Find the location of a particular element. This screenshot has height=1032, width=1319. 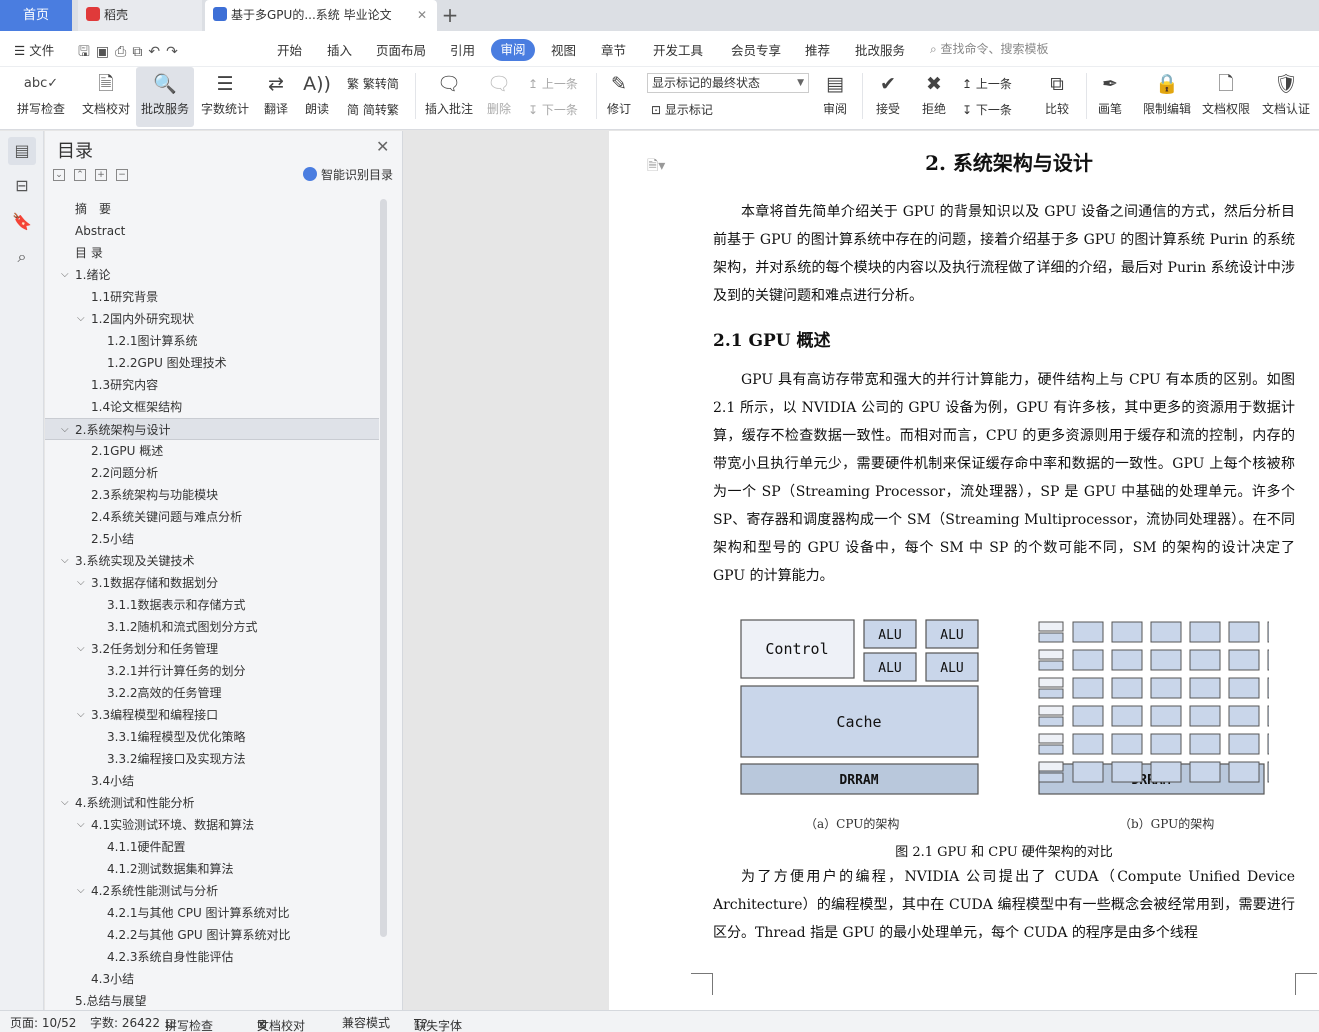

toc-item: 4.1.2测试数据集和算法 is located at coordinates (212, 869).